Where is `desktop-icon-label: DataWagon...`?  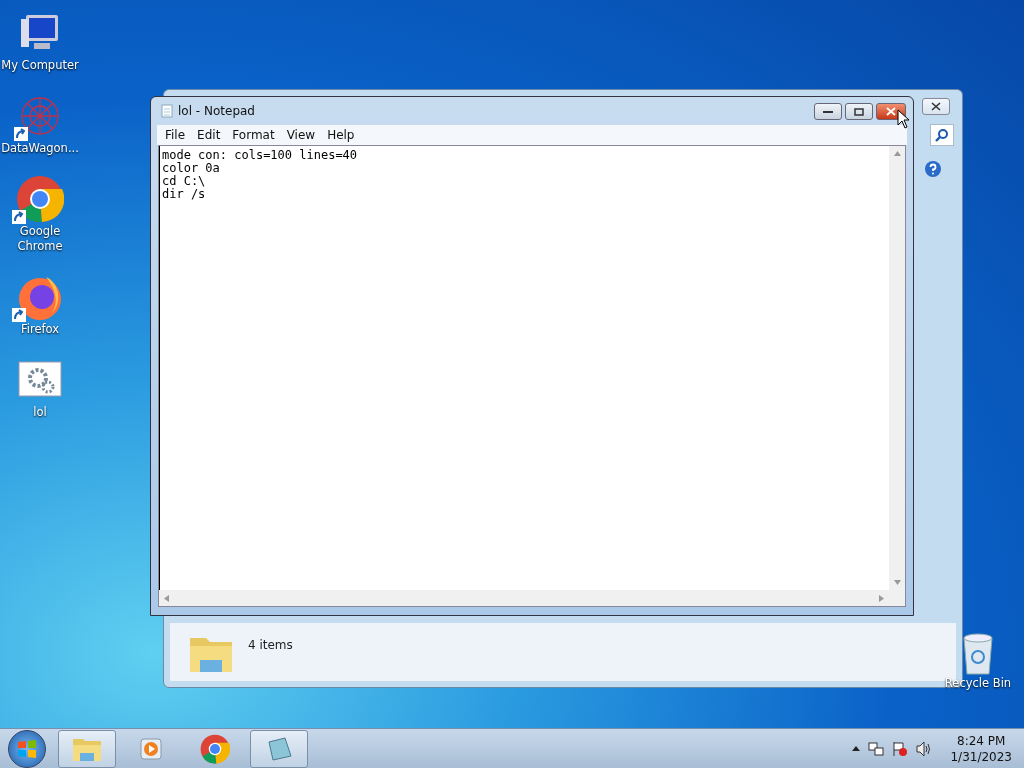 desktop-icon-label: DataWagon... is located at coordinates (40, 148).